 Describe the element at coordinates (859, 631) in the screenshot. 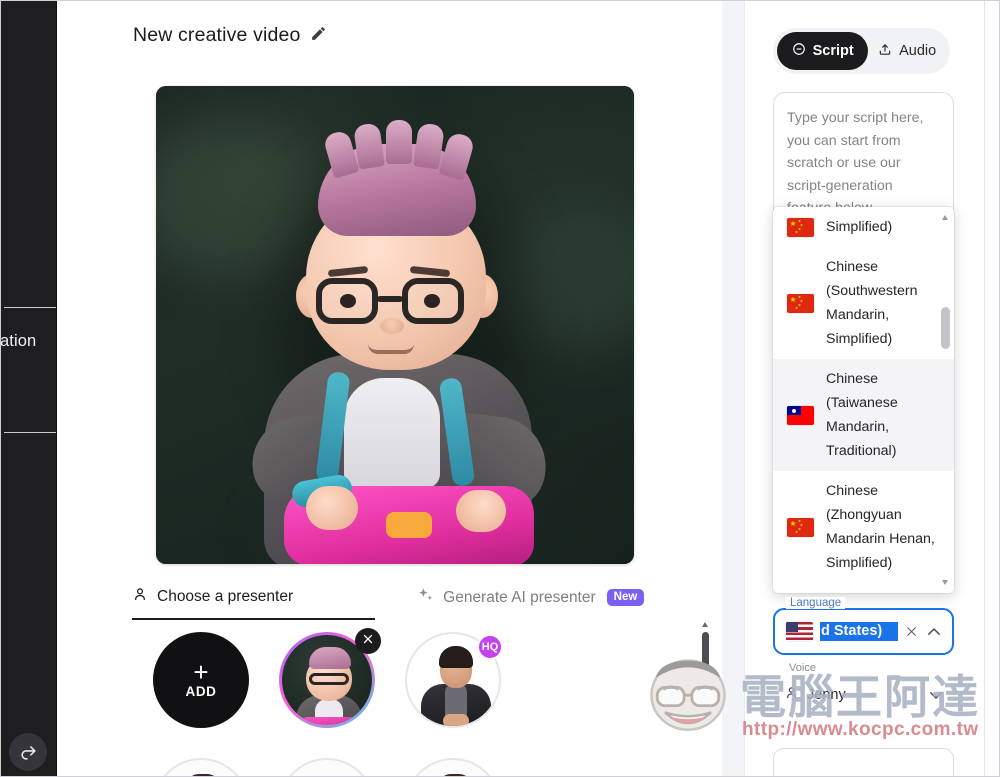

I see `language-selected-value: d States)` at that location.